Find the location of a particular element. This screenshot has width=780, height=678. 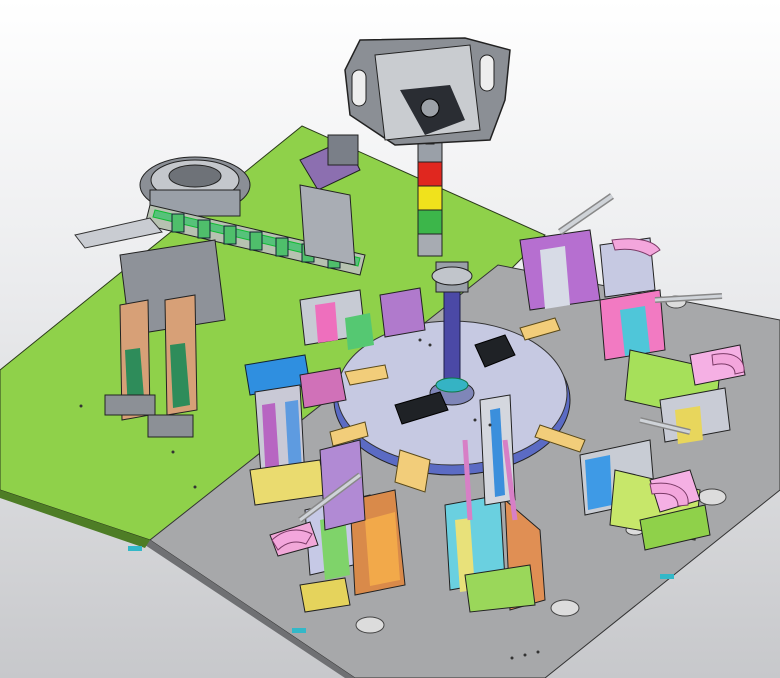

chute-ramp is located at coordinates (118, 233).